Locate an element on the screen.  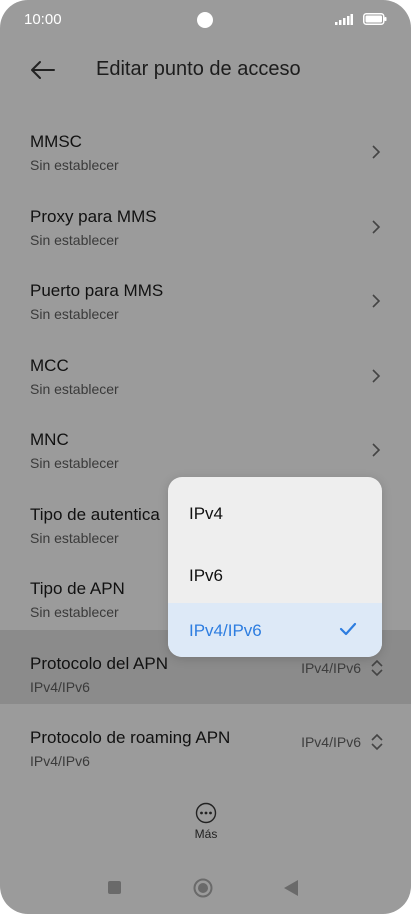
row-title: Tipo de autentica is located at coordinates (95, 514).